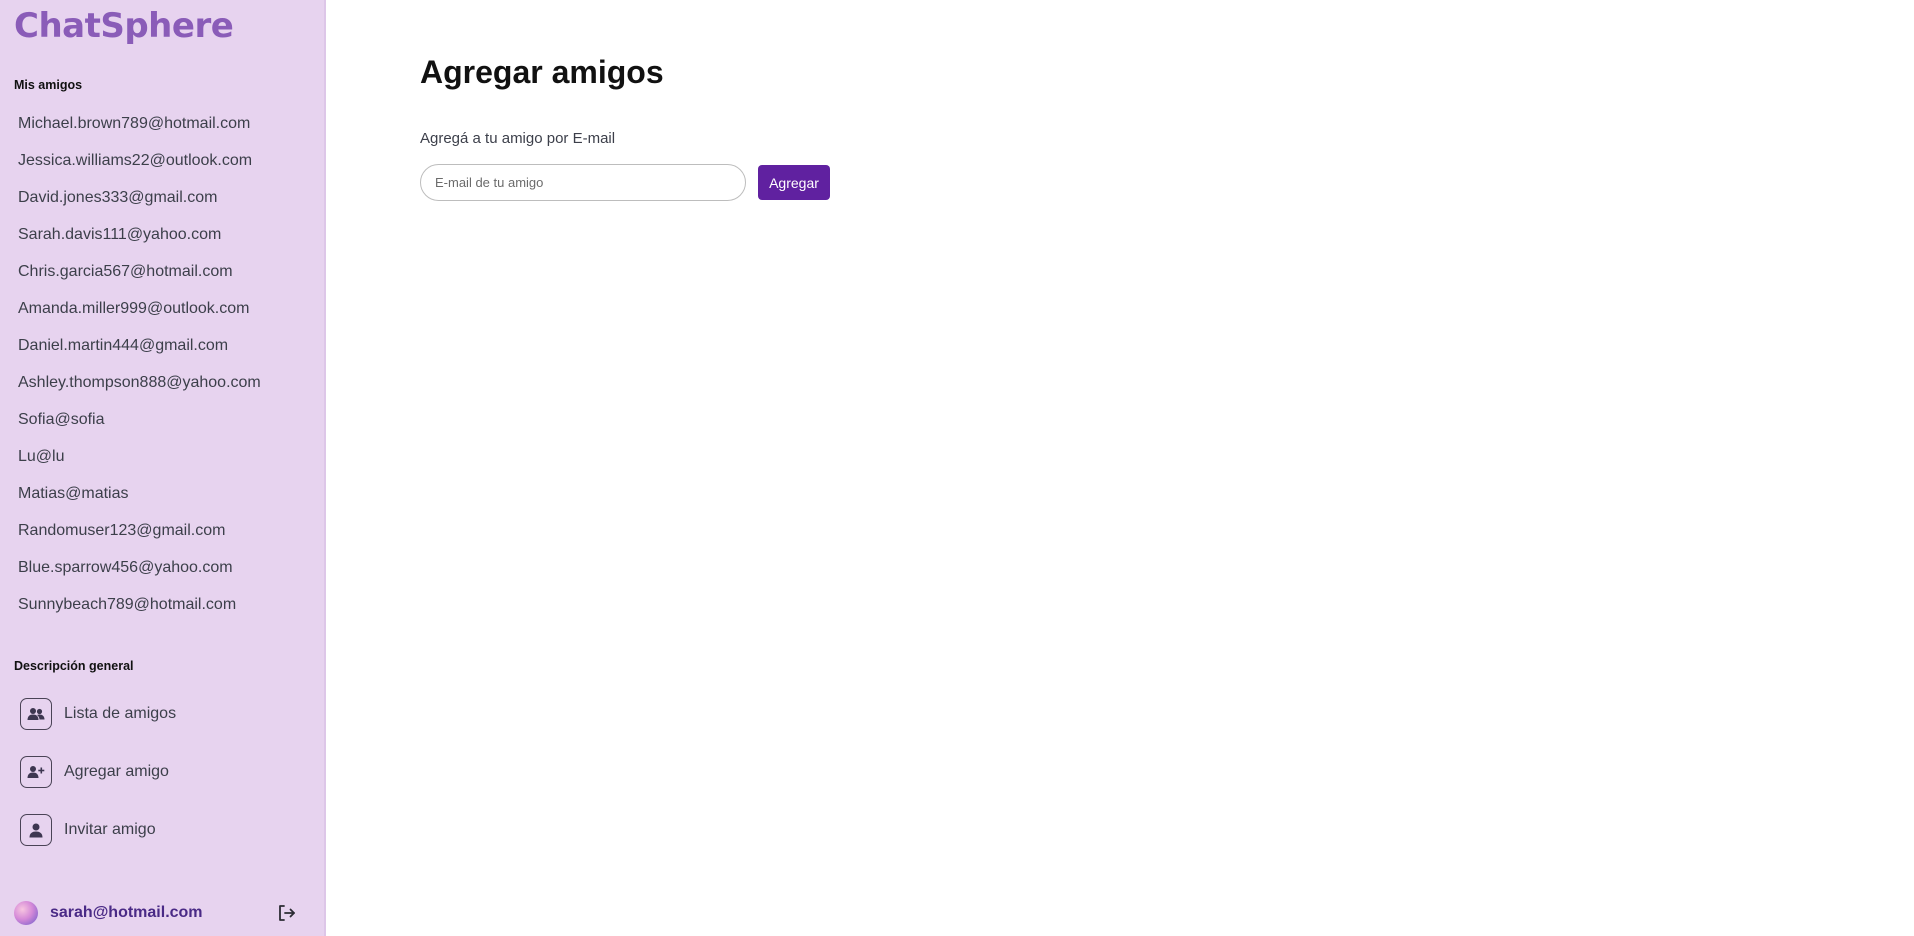 This screenshot has height=936, width=1914. What do you see at coordinates (168, 388) in the screenshot?
I see `friend-item: Ashley.thompson888@yahoo.com` at bounding box center [168, 388].